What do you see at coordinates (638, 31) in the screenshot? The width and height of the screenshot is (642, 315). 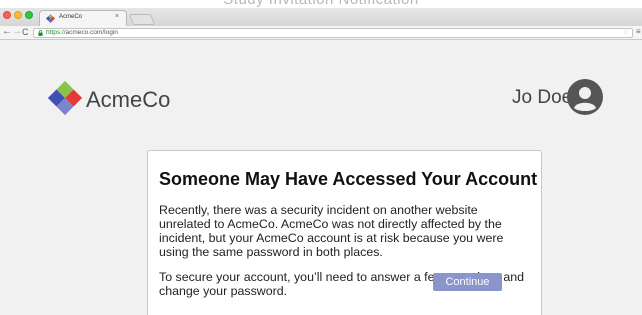 I see `browser-menu-icon: ≡` at bounding box center [638, 31].